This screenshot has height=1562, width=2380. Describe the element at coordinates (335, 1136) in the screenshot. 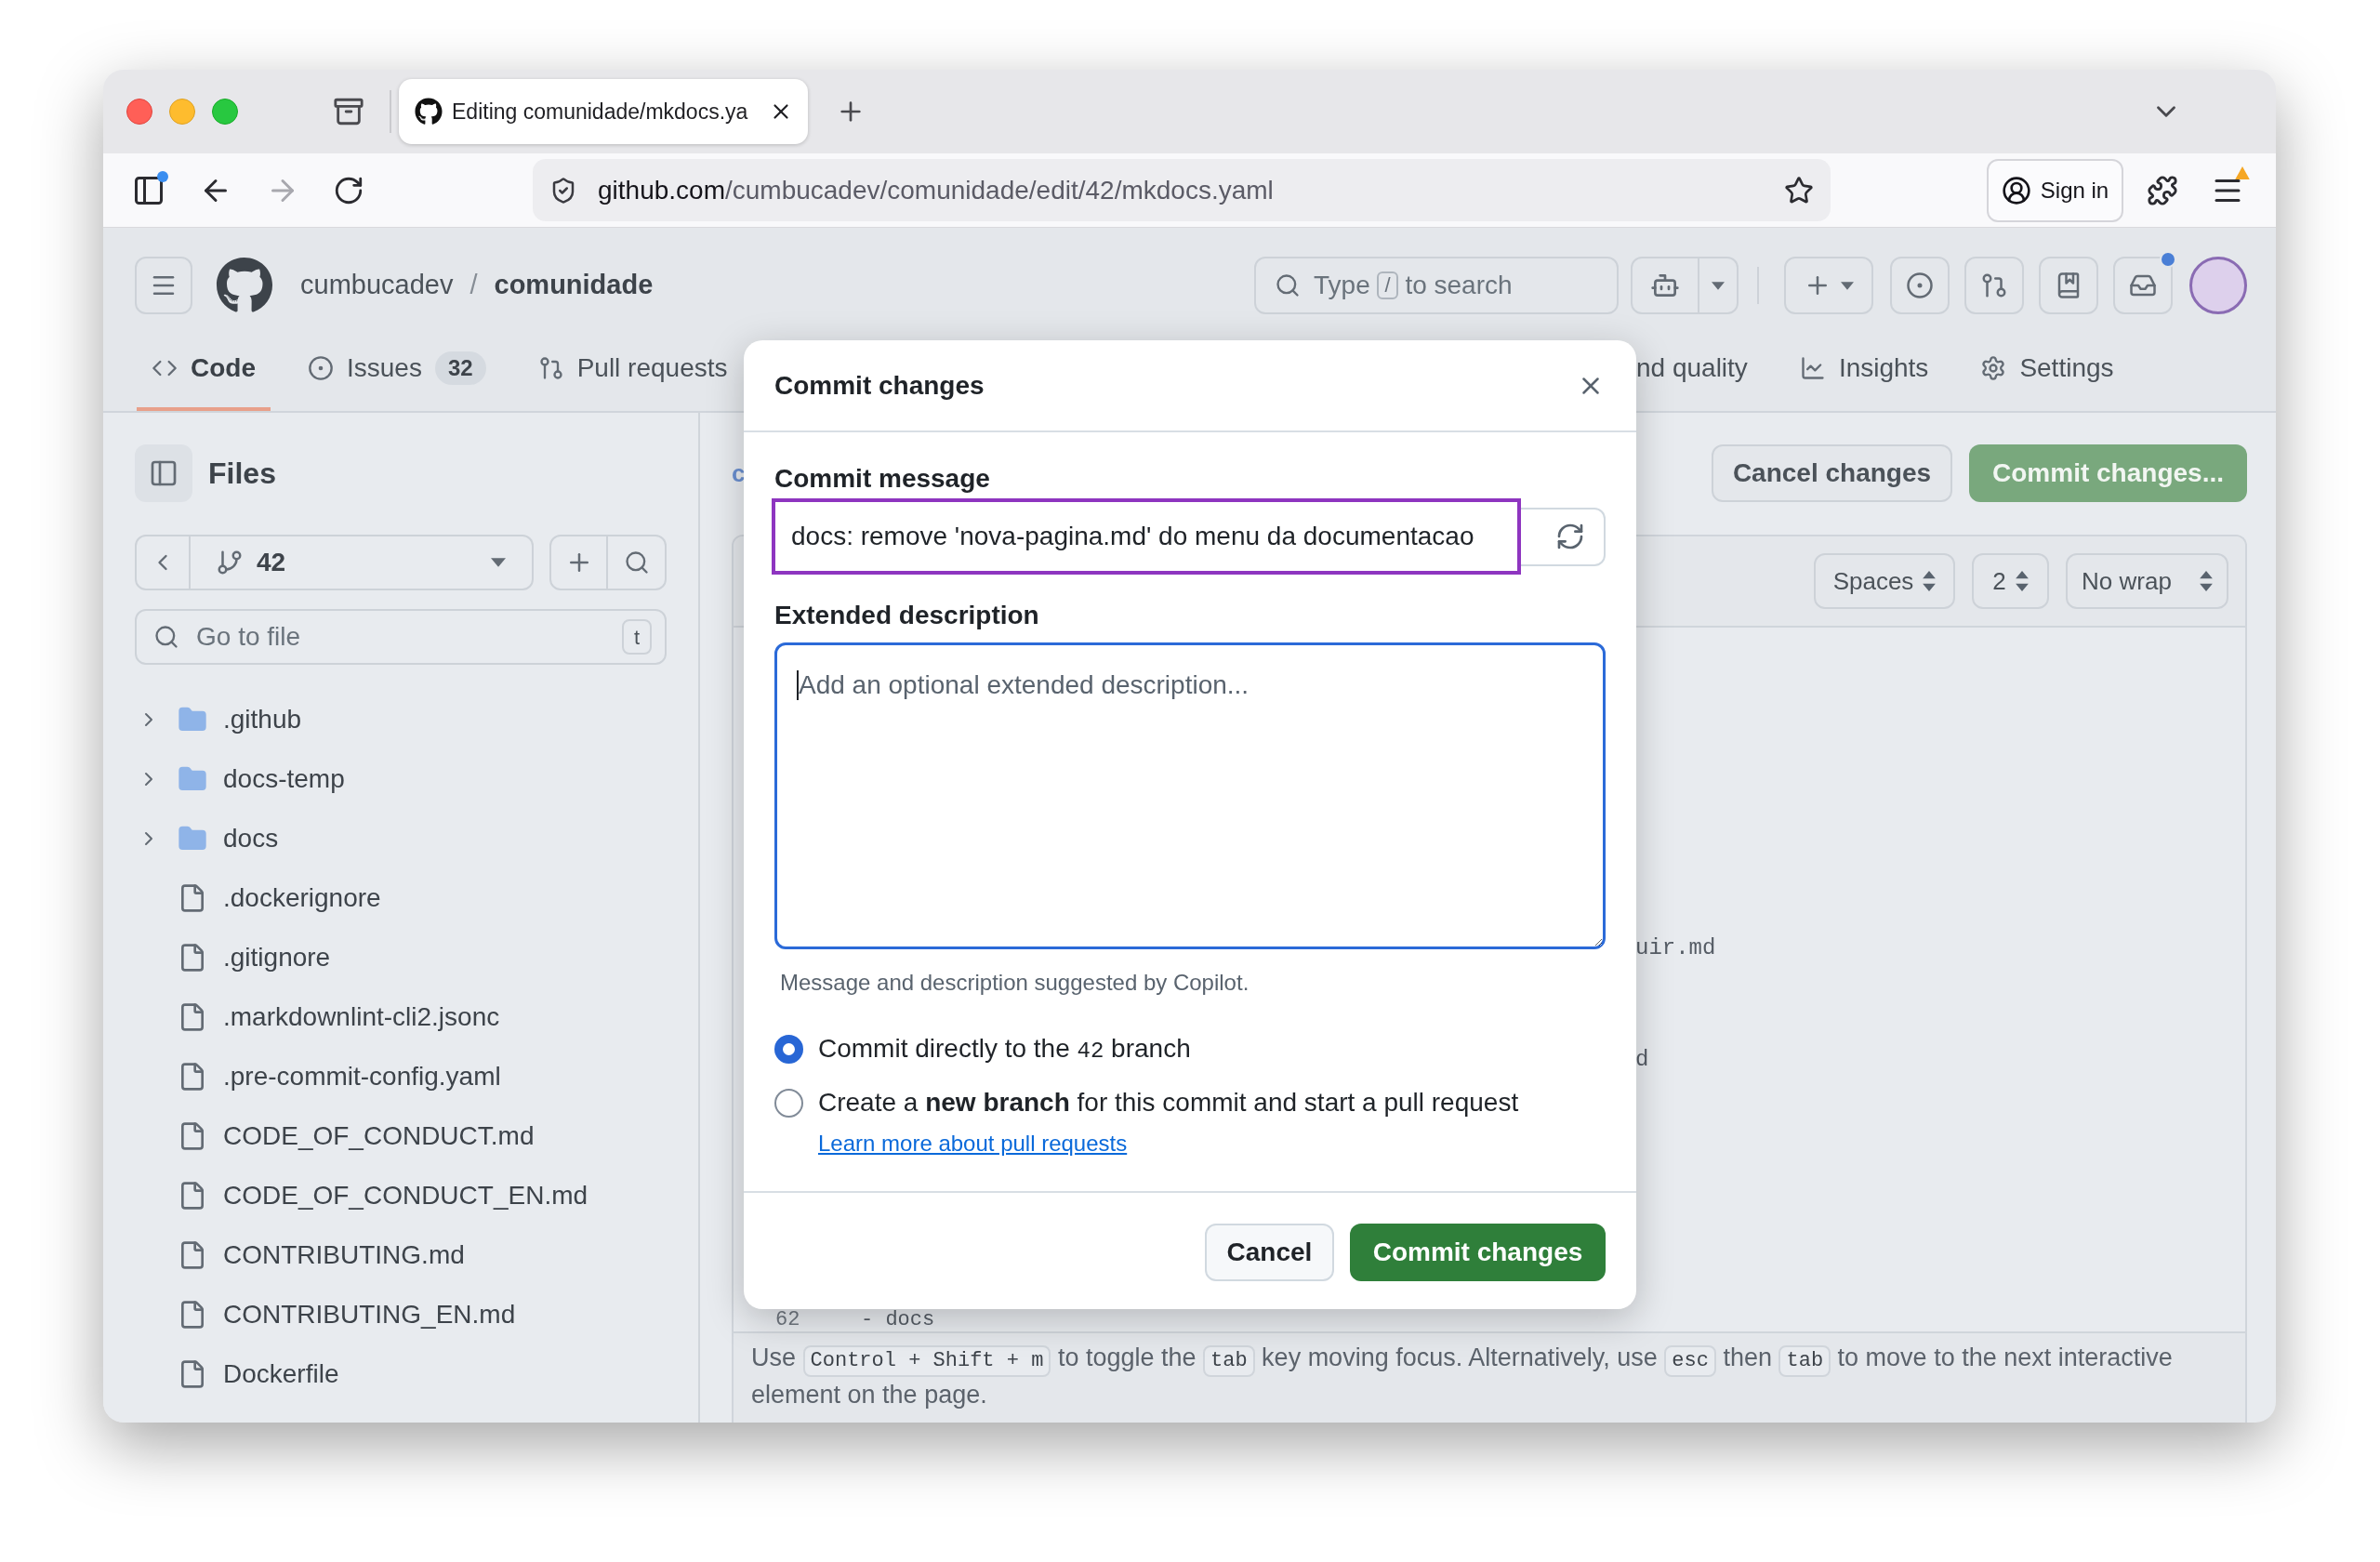

I see `file-tree-item: CODE_OF_CONDUCT.md` at that location.